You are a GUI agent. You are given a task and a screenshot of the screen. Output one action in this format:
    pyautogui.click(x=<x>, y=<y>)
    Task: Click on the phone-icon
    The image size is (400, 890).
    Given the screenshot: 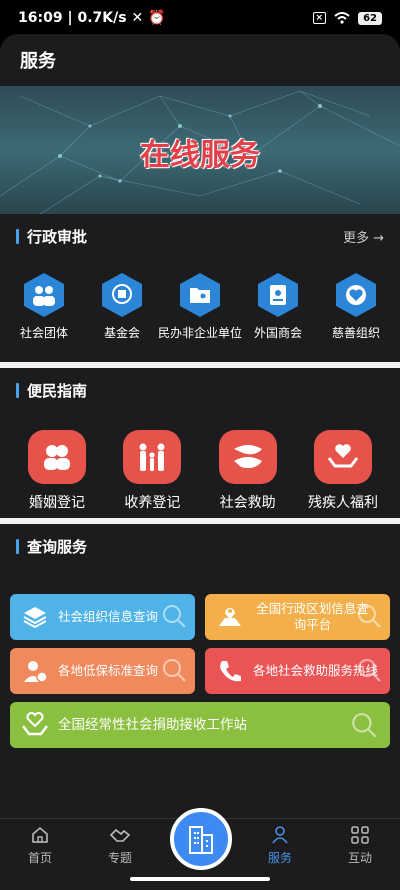 What is the action you would take?
    pyautogui.click(x=230, y=671)
    